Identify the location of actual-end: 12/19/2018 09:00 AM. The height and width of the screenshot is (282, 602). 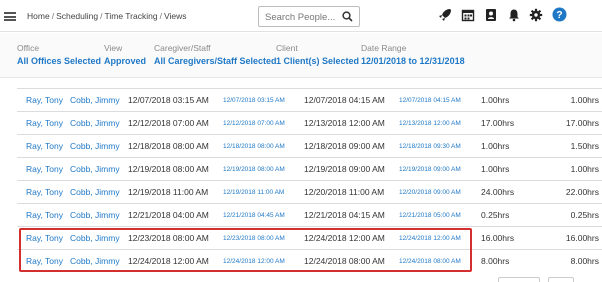
(430, 169).